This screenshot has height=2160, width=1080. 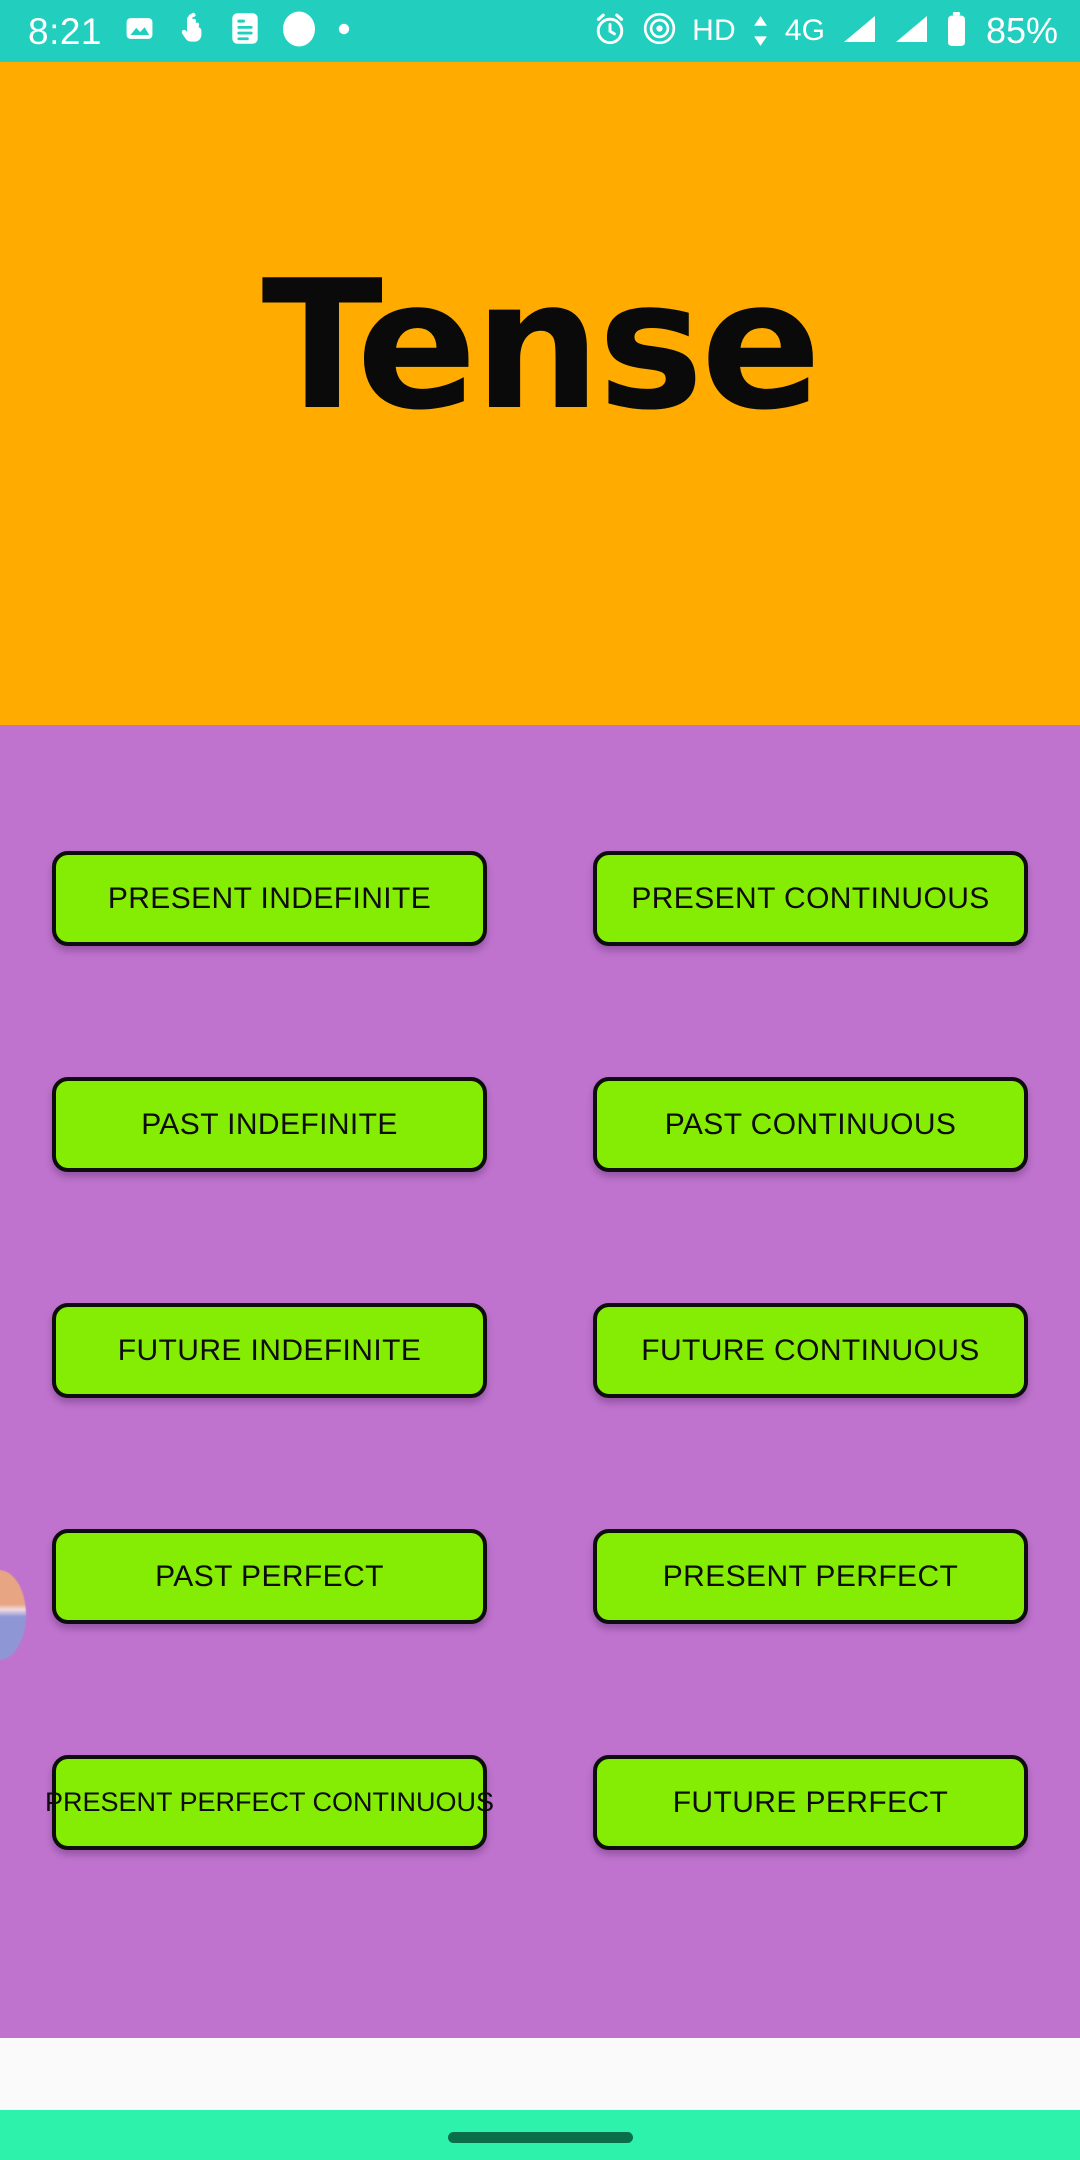 What do you see at coordinates (269, 1576) in the screenshot?
I see `button-past-perfect: PAST PERFECT` at bounding box center [269, 1576].